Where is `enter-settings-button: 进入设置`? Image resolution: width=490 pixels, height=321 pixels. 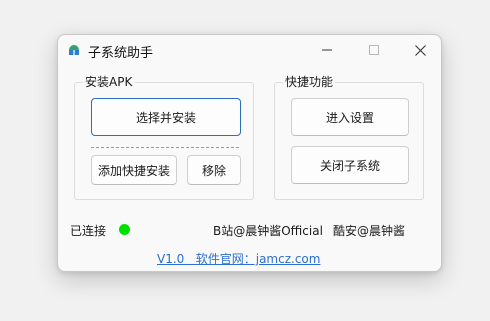
enter-settings-button: 进入设置 is located at coordinates (350, 117).